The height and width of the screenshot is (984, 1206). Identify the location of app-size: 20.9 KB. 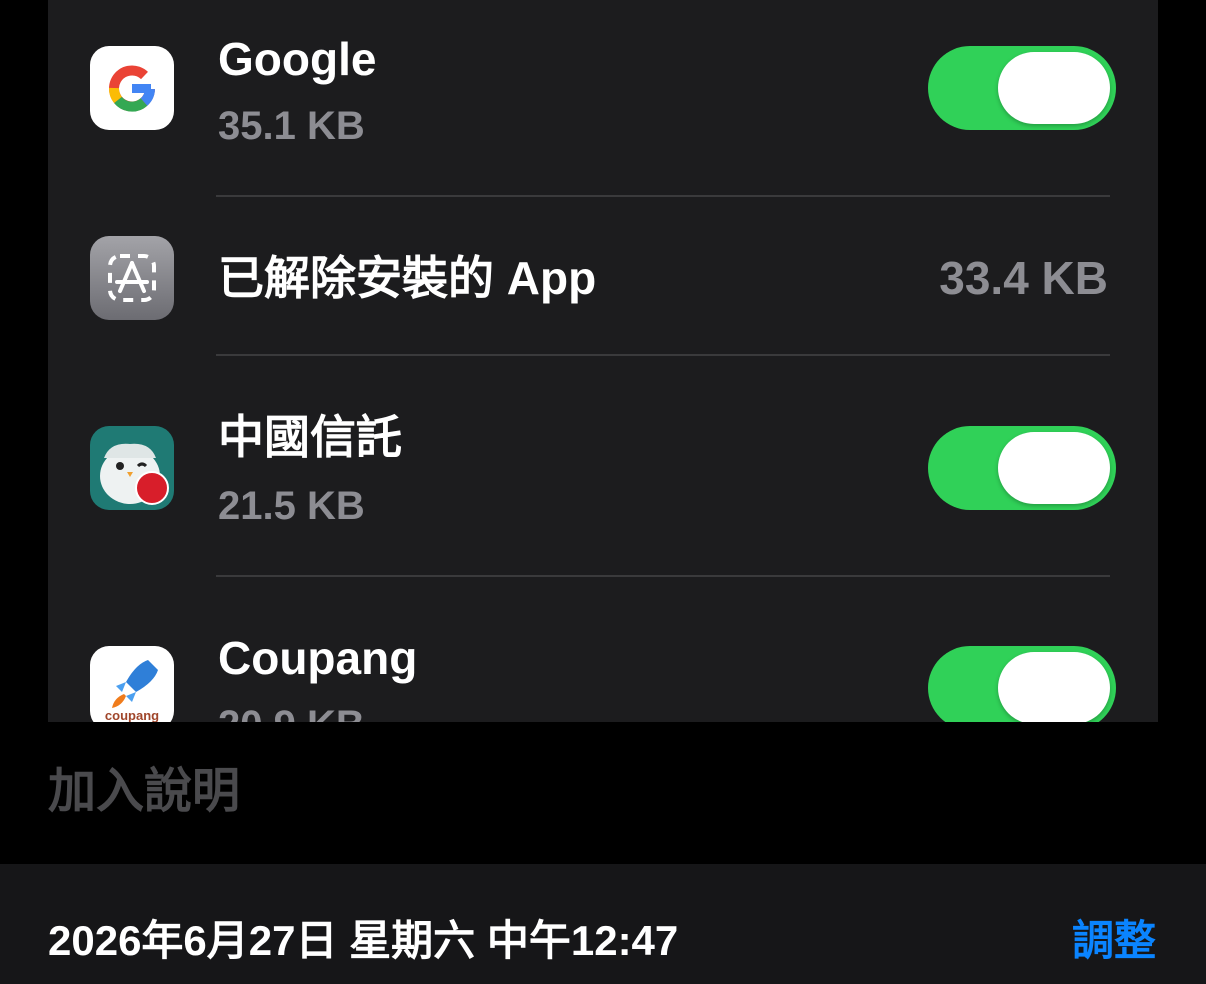
(291, 713).